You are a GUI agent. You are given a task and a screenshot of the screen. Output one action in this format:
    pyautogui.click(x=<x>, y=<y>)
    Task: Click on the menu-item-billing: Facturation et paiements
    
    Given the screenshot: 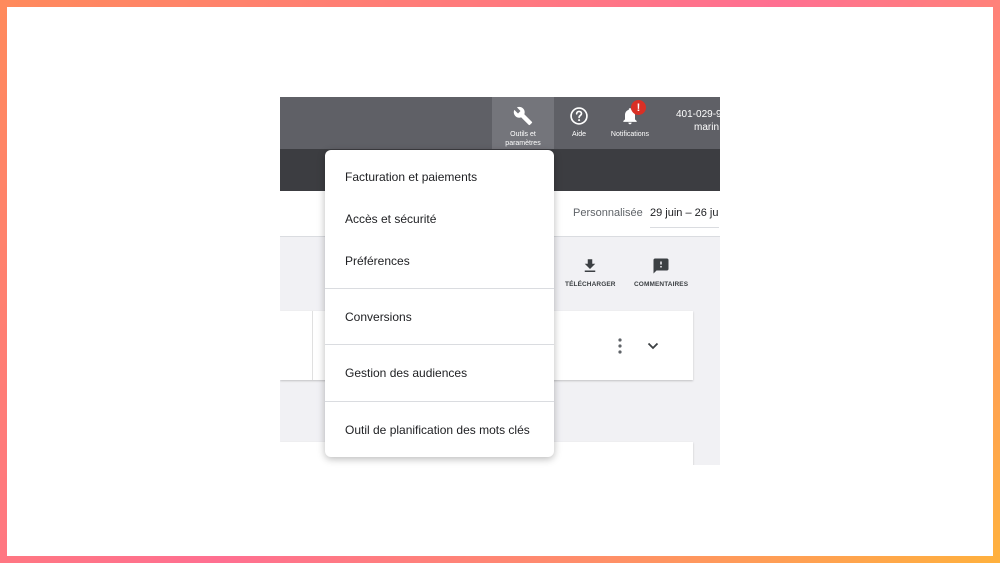 What is the action you would take?
    pyautogui.click(x=439, y=177)
    